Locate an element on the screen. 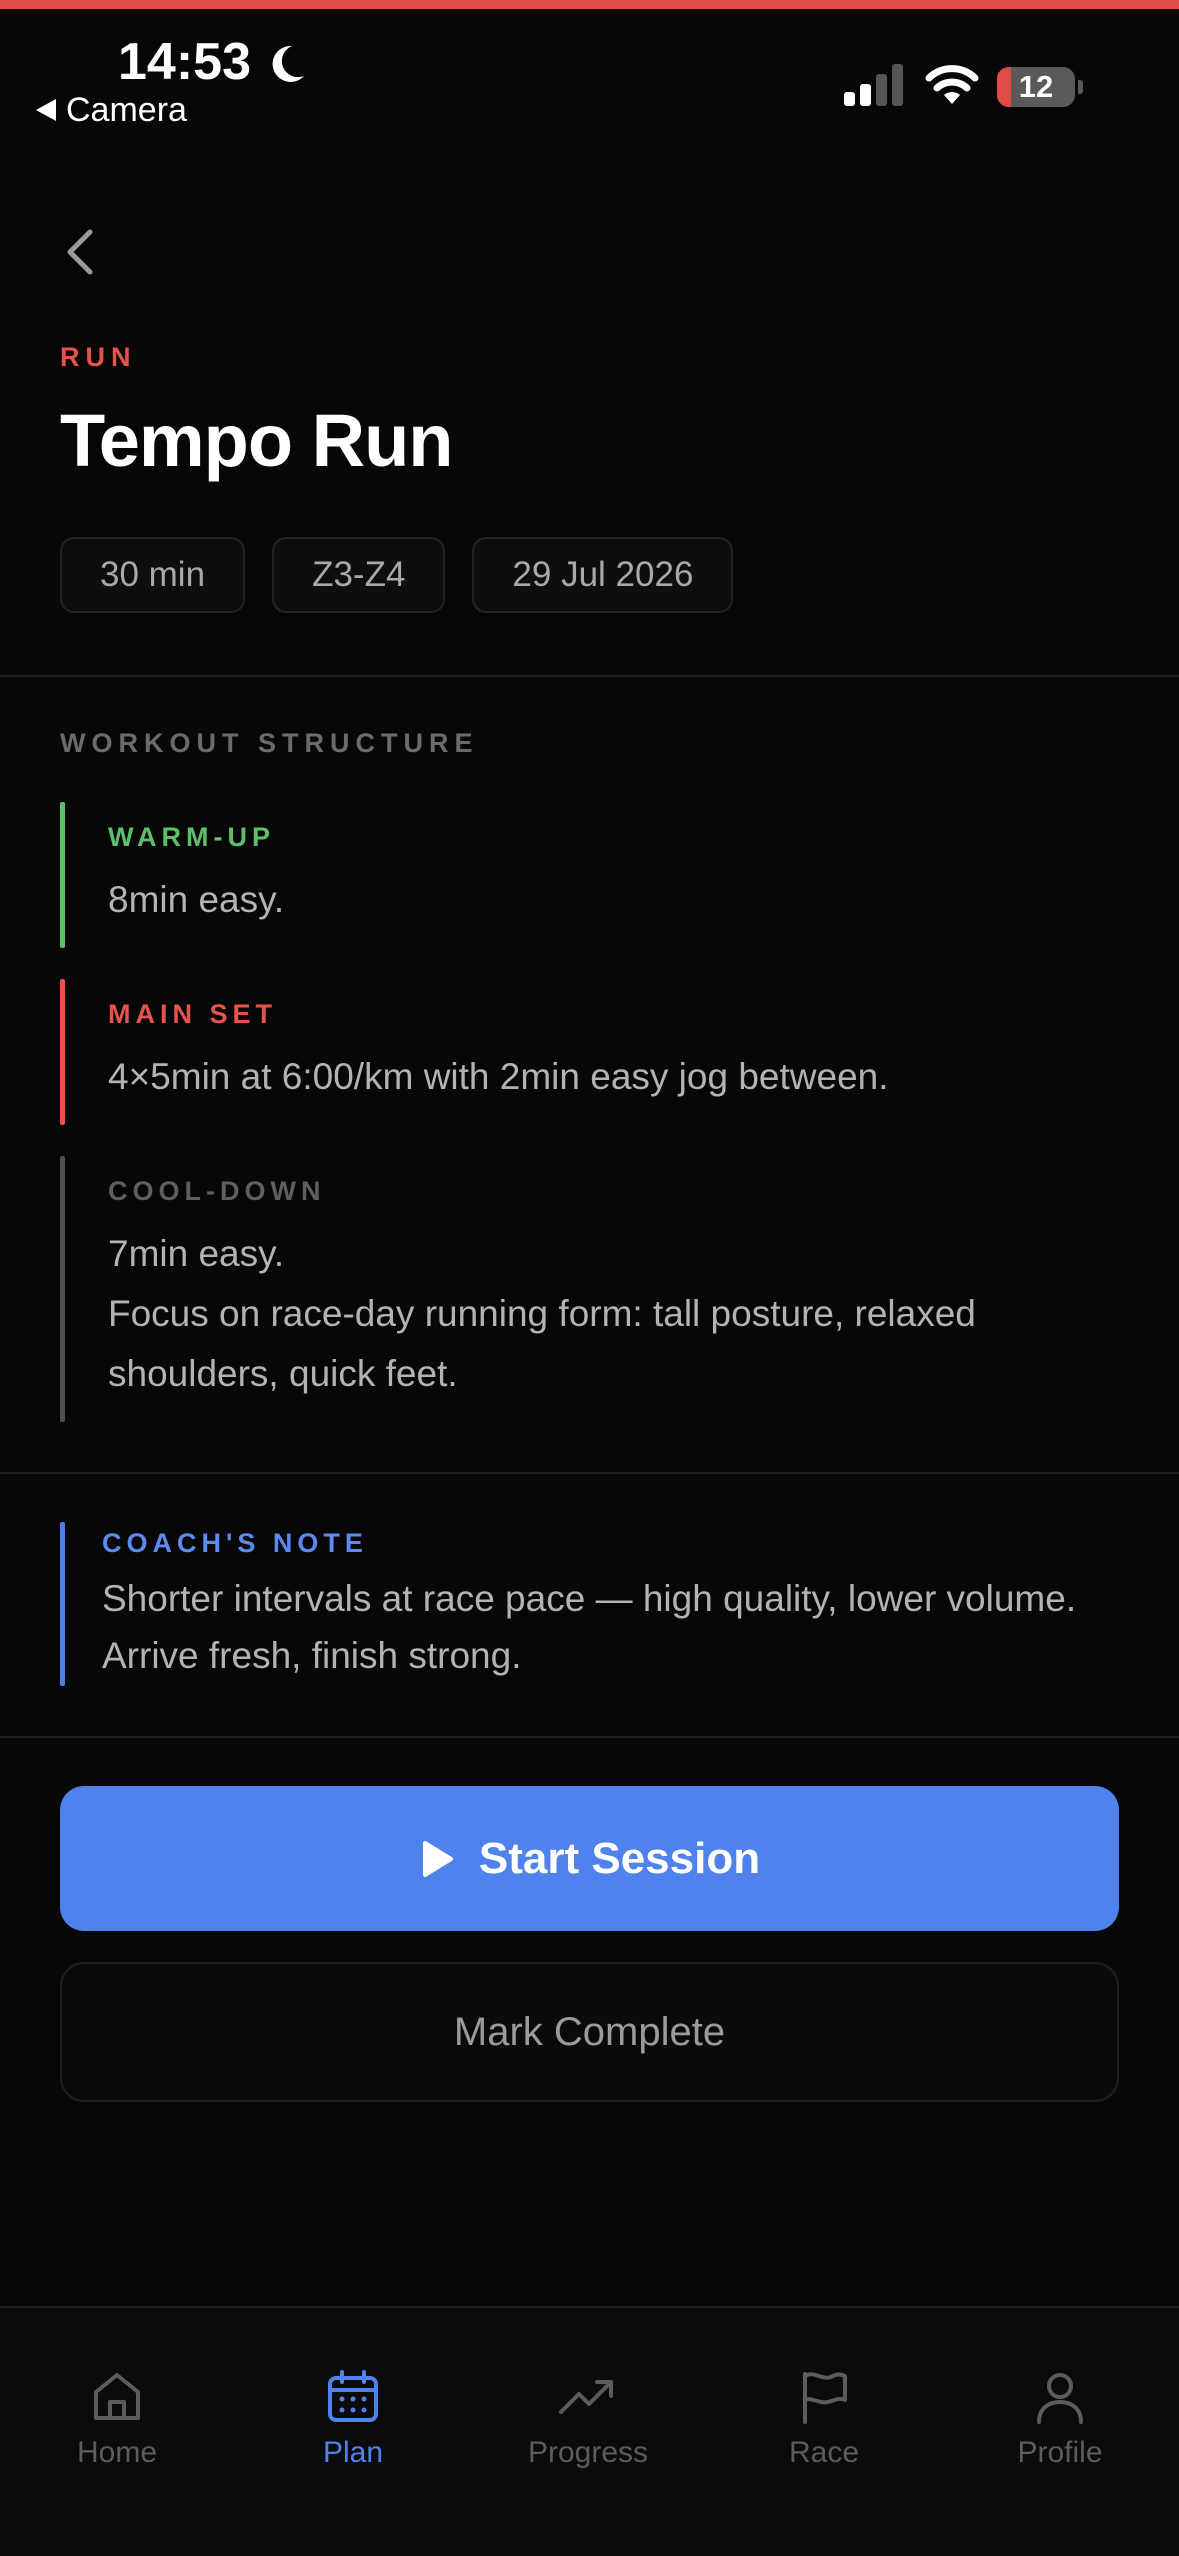 This screenshot has height=2556, width=1179. coach-note-accent-bar is located at coordinates (62, 1604).